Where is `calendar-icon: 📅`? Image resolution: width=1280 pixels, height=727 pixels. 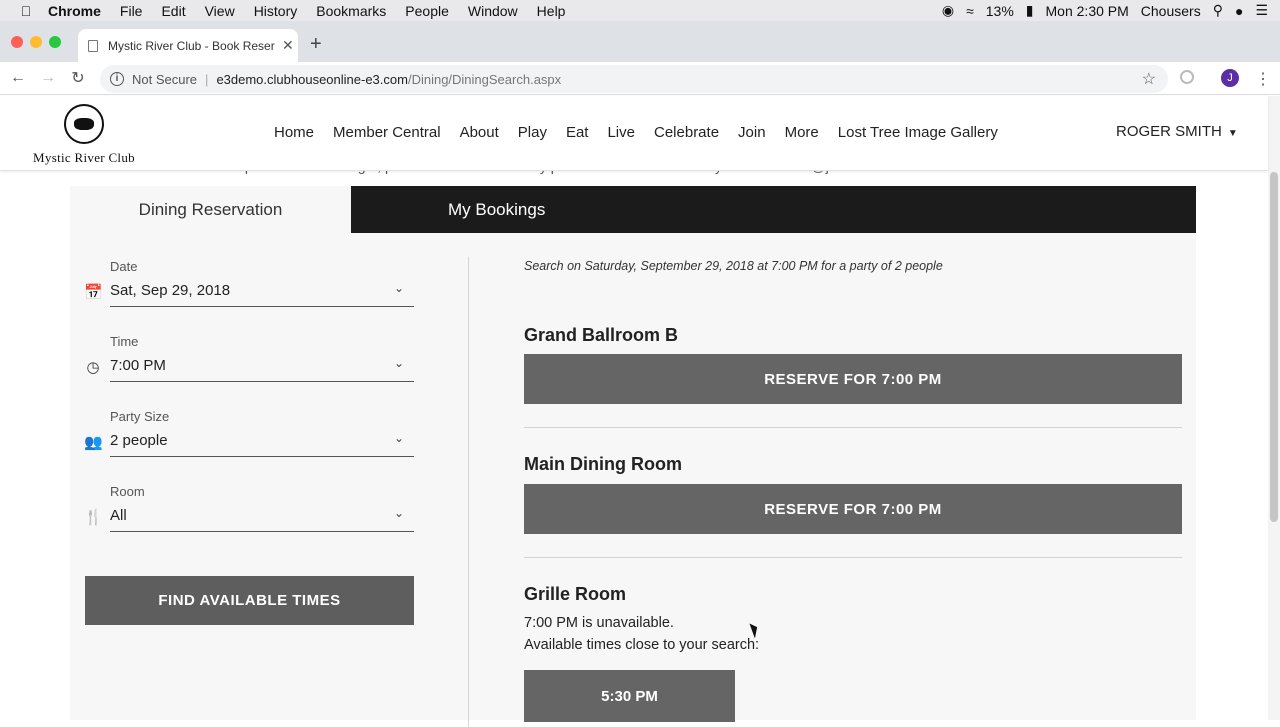 calendar-icon: 📅 is located at coordinates (93, 292).